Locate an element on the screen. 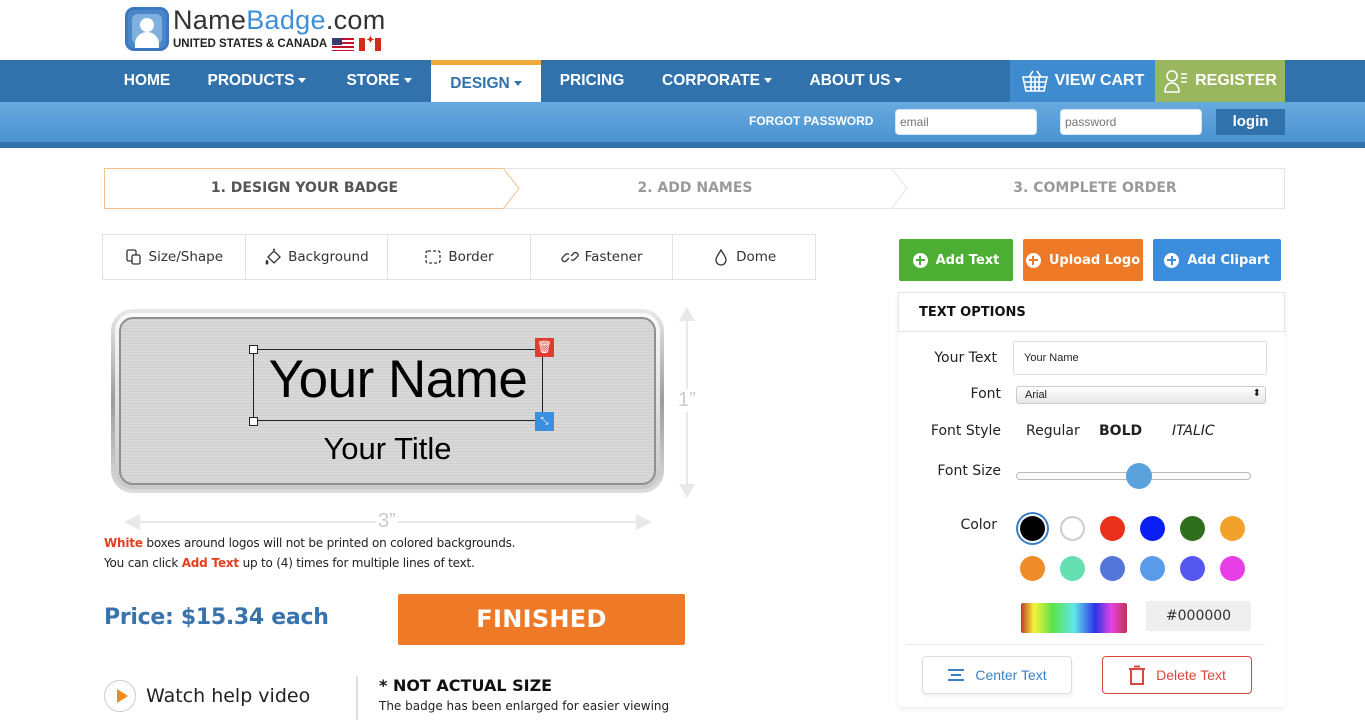 The image size is (1365, 725). size-shape-icon is located at coordinates (133, 257).